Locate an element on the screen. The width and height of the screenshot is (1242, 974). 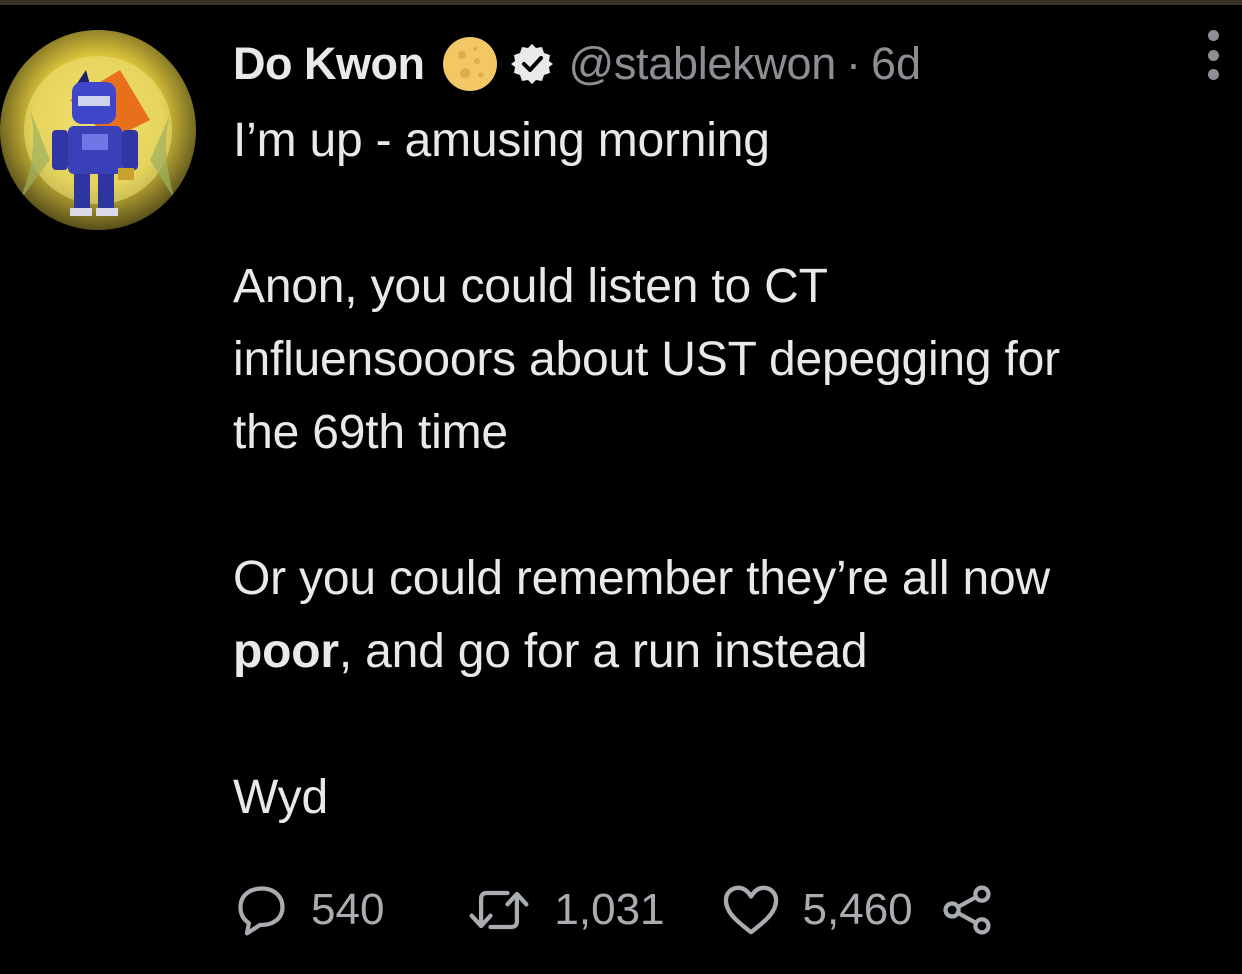
tweet-line: poor, and go for a run instead is located at coordinates (728, 651).